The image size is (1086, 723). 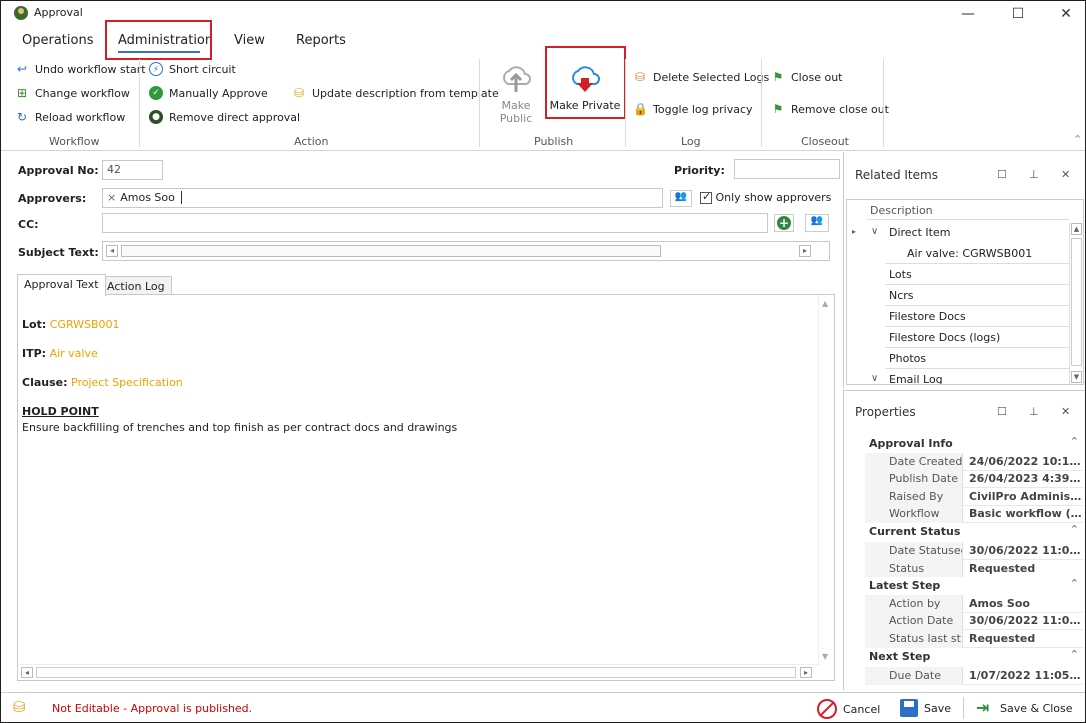 What do you see at coordinates (974, 532) in the screenshot?
I see `category-current-status: Current Status ⌃` at bounding box center [974, 532].